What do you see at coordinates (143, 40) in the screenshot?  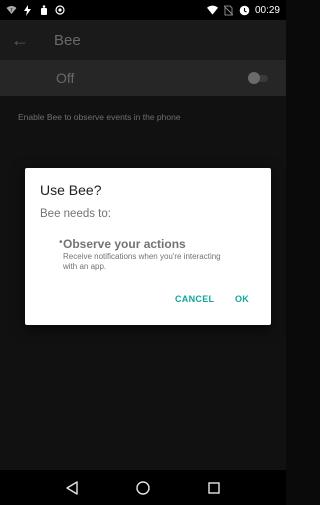 I see `toolbar: ← Bee` at bounding box center [143, 40].